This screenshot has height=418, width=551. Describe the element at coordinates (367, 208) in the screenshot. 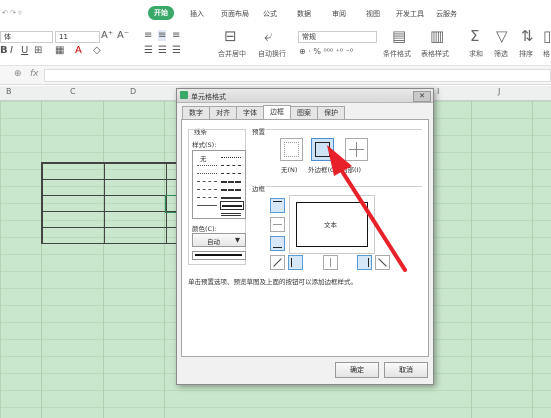

I see `annotation-arrow-icon` at that location.